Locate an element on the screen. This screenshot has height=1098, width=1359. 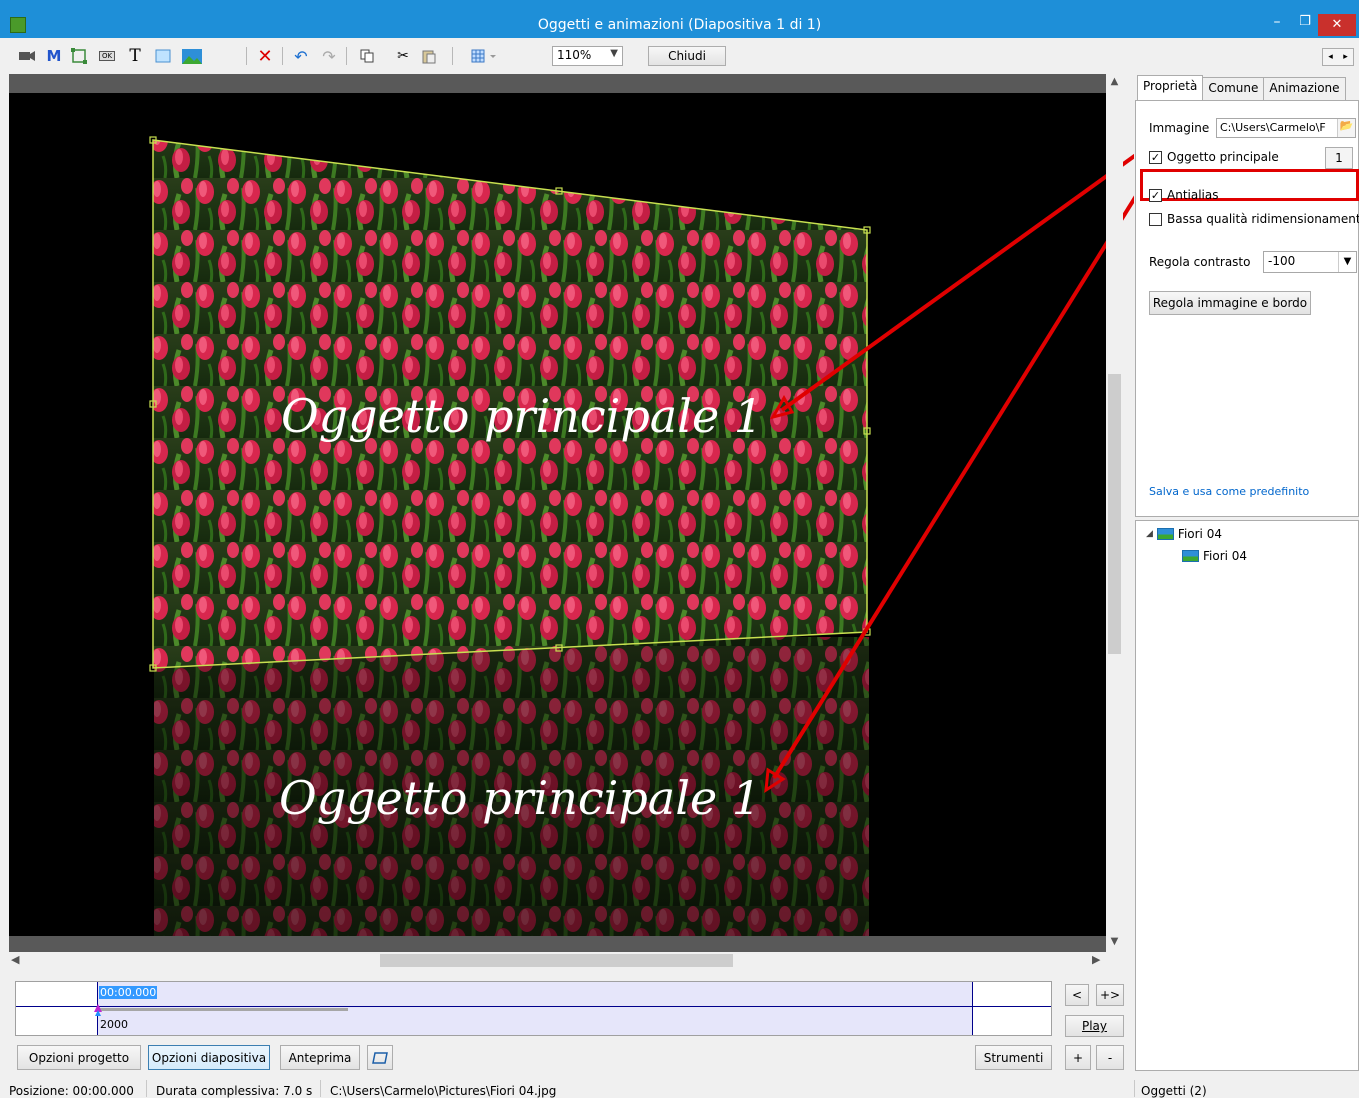
timeline-duration: 2000 is located at coordinates (114, 1024).